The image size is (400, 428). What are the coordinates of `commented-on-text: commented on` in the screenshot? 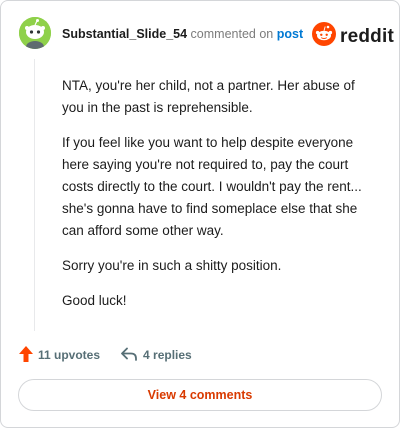 It's located at (232, 34).